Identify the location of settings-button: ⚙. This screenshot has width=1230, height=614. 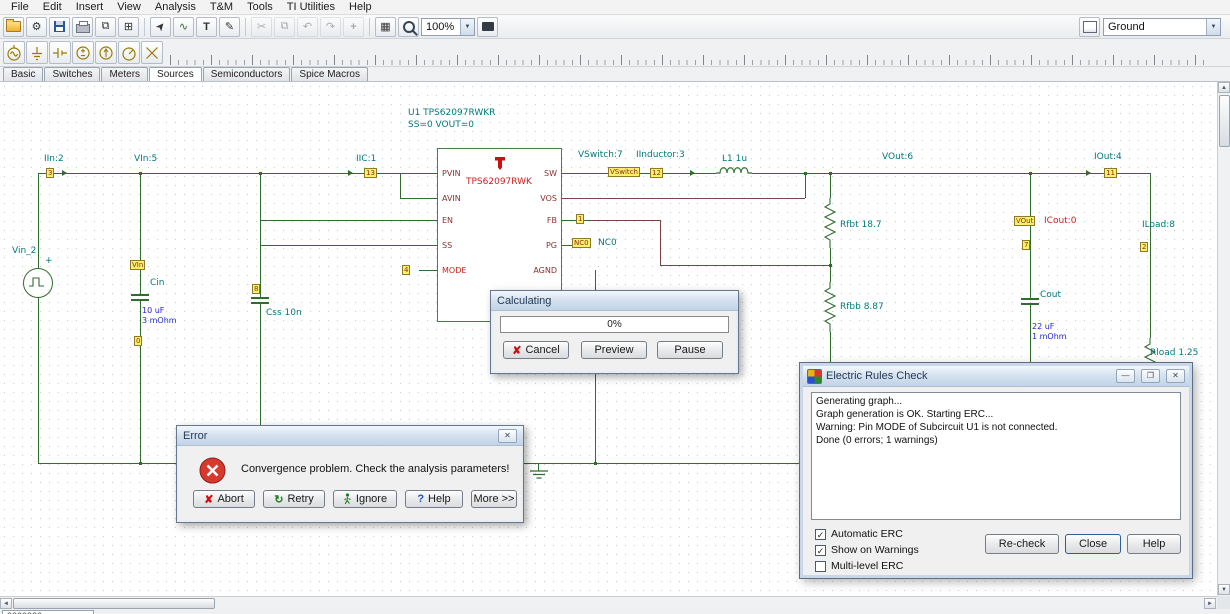
(36, 26).